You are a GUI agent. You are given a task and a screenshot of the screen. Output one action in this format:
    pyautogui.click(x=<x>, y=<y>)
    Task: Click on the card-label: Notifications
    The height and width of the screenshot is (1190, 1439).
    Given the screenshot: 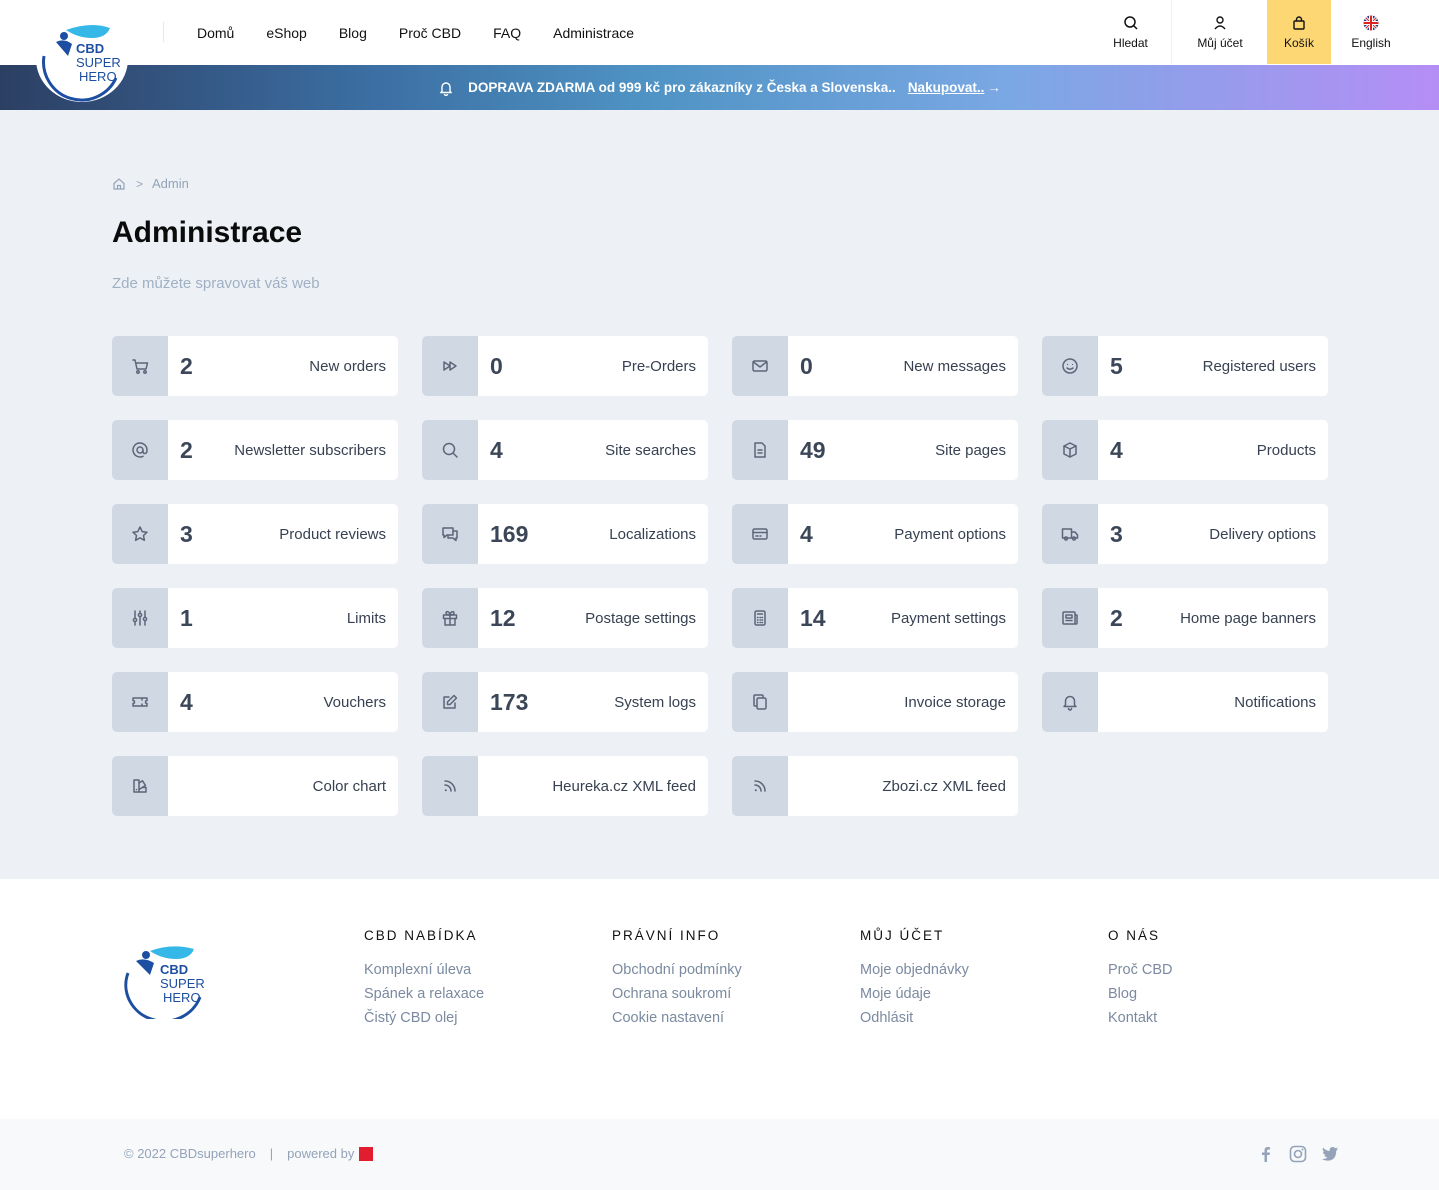 What is the action you would take?
    pyautogui.click(x=1275, y=702)
    